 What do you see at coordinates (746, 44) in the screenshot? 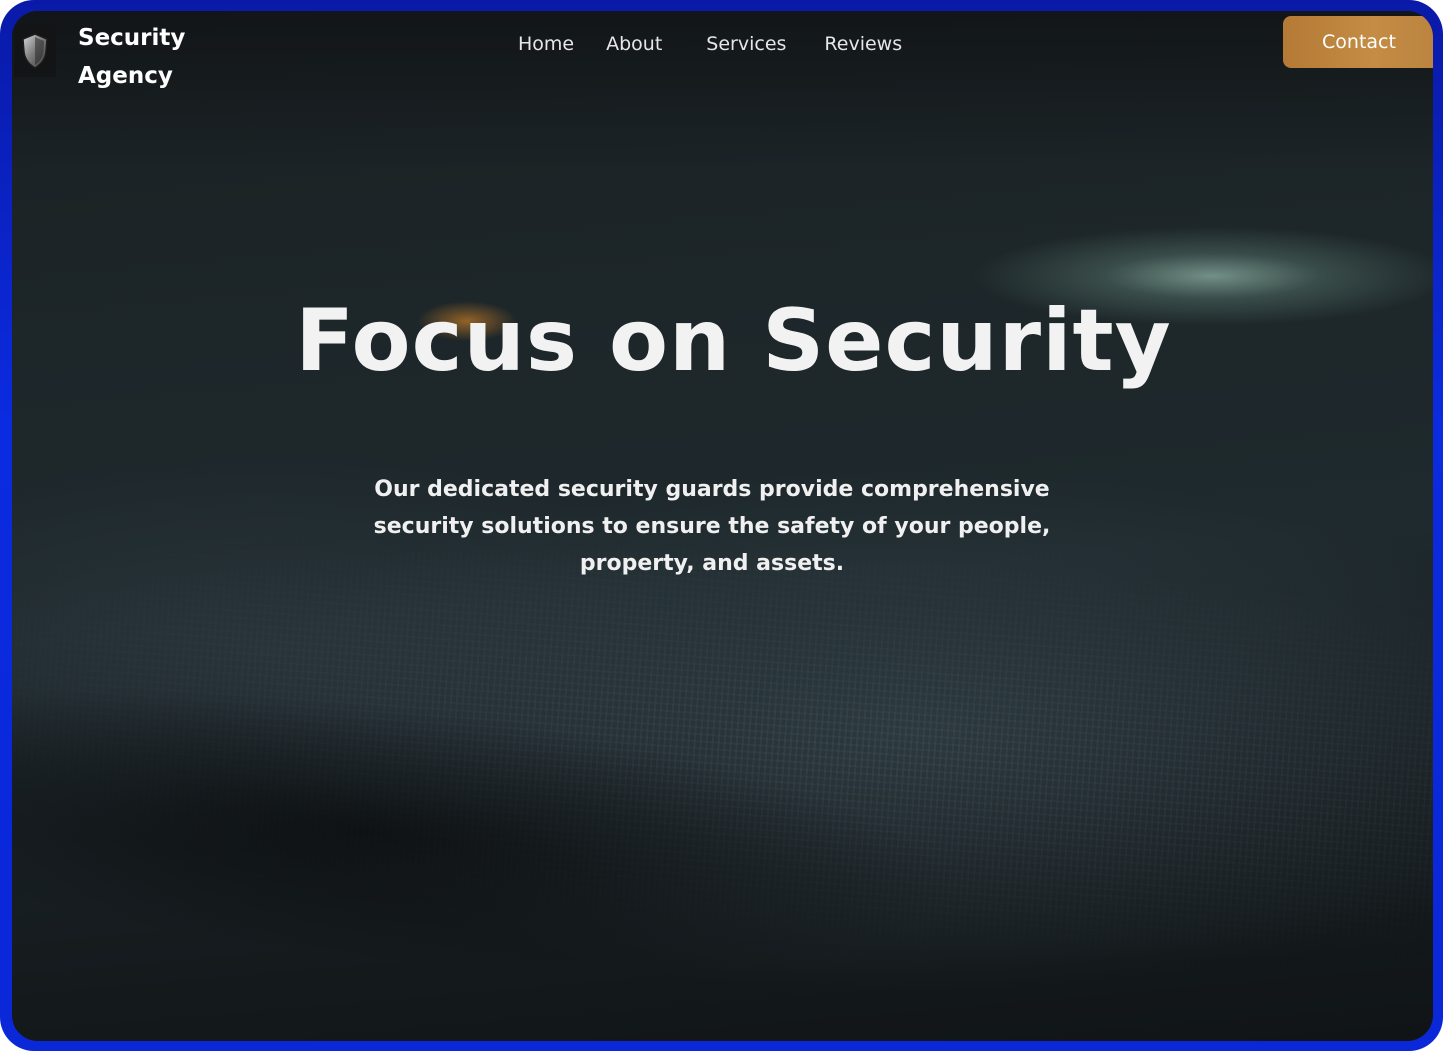
I see `nav-item-services: Services` at bounding box center [746, 44].